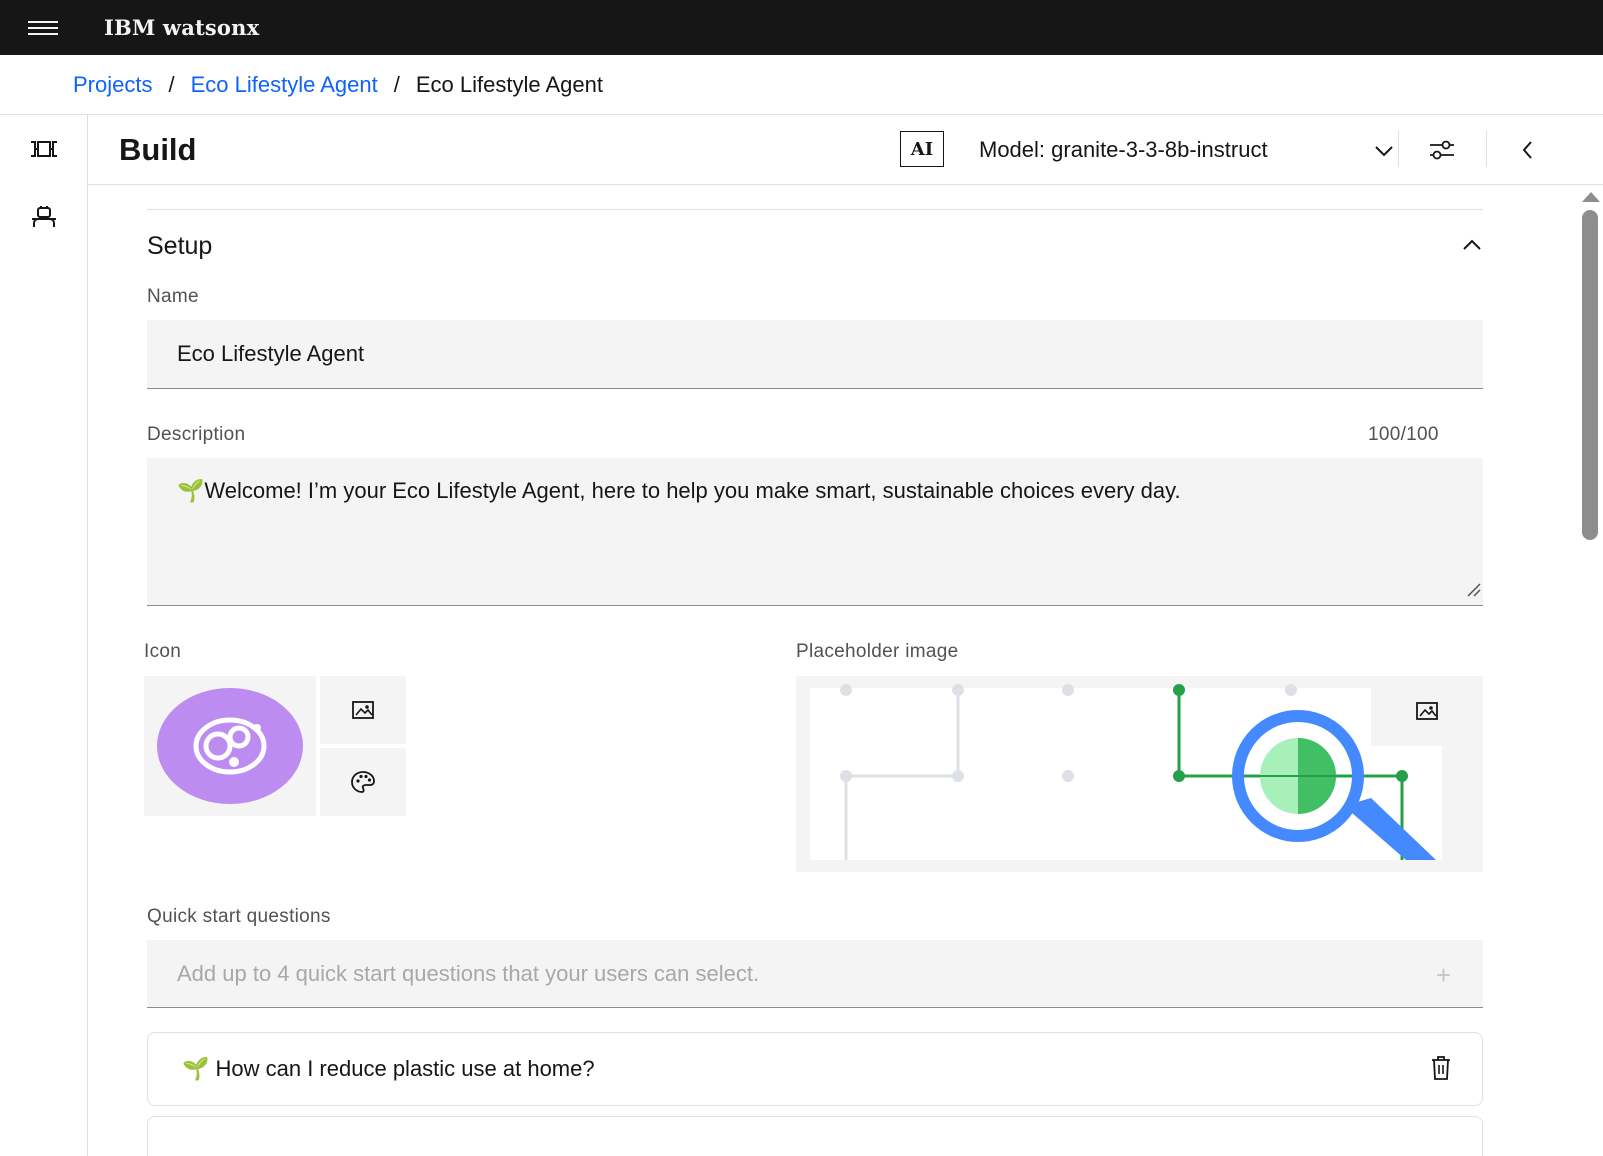 The height and width of the screenshot is (1156, 1603). What do you see at coordinates (877, 651) in the screenshot?
I see `placeholder-image-label: Placeholder image` at bounding box center [877, 651].